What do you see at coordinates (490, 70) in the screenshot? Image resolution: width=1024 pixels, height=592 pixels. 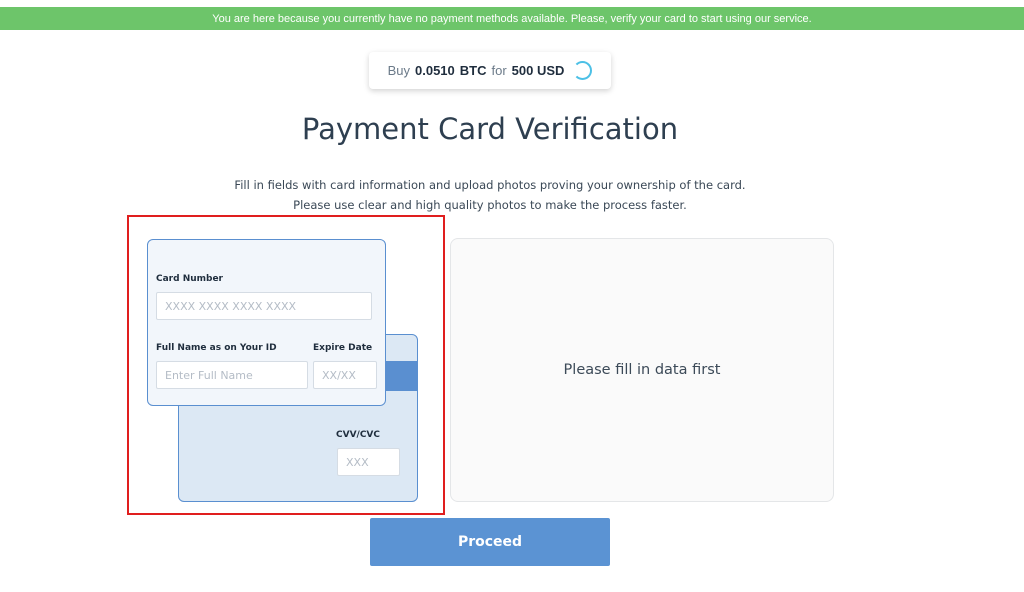 I see `price-quote: Buy 0.0510 BTC for 500 USD` at bounding box center [490, 70].